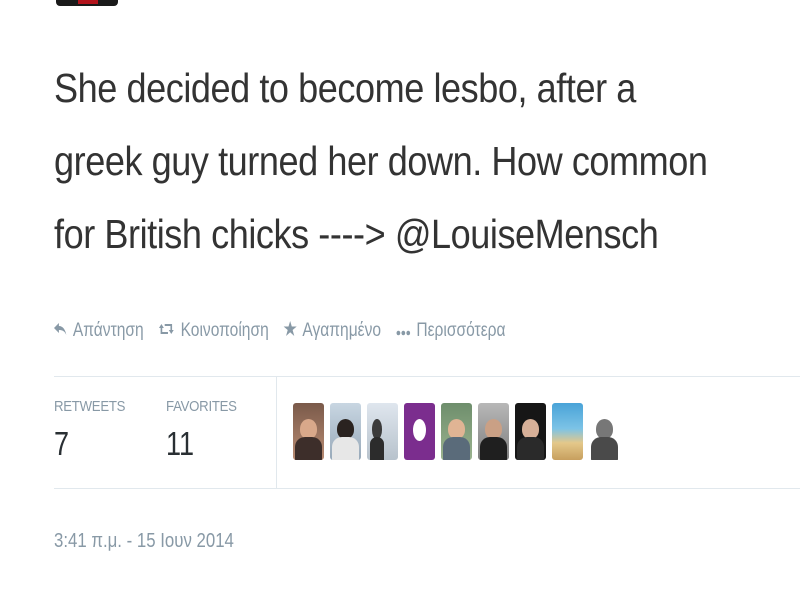  What do you see at coordinates (276, 432) in the screenshot?
I see `stats-separator` at bounding box center [276, 432].